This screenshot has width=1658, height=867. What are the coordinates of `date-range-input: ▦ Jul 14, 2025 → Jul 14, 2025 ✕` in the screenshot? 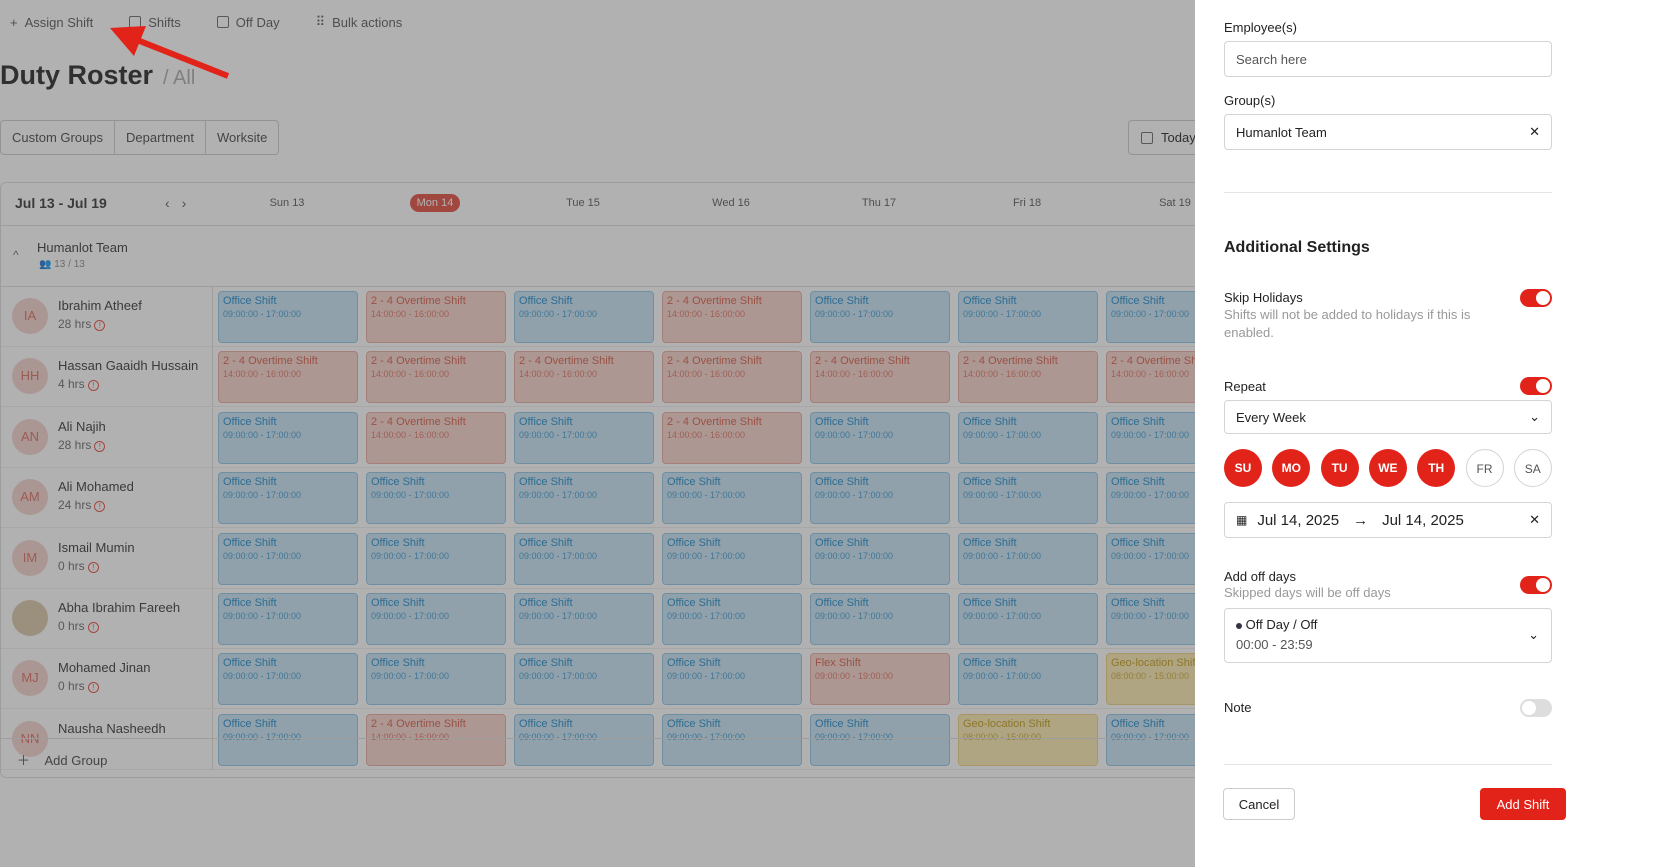 It's located at (1388, 520).